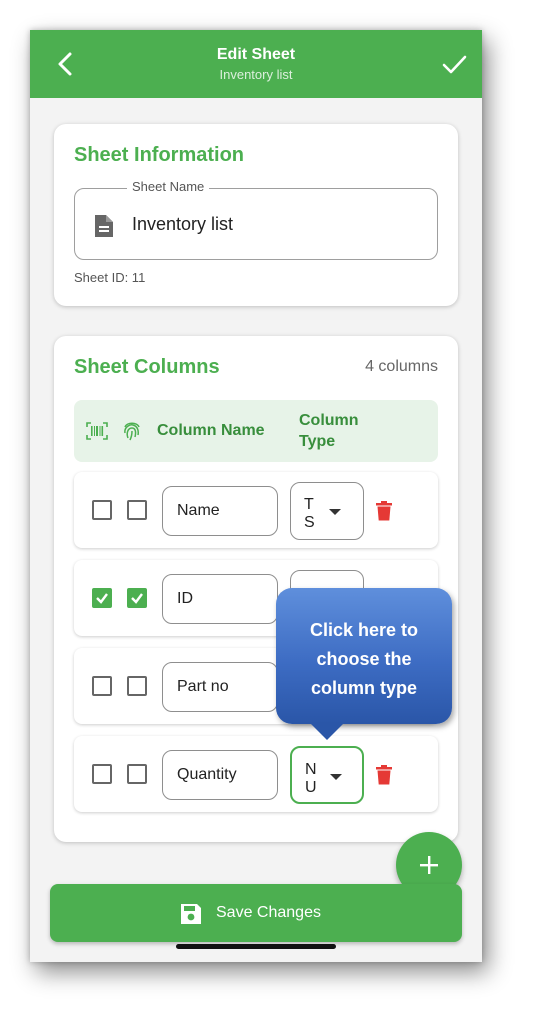 The width and height of the screenshot is (544, 1024). Describe the element at coordinates (203, 687) in the screenshot. I see `column-name-input: Part no` at that location.